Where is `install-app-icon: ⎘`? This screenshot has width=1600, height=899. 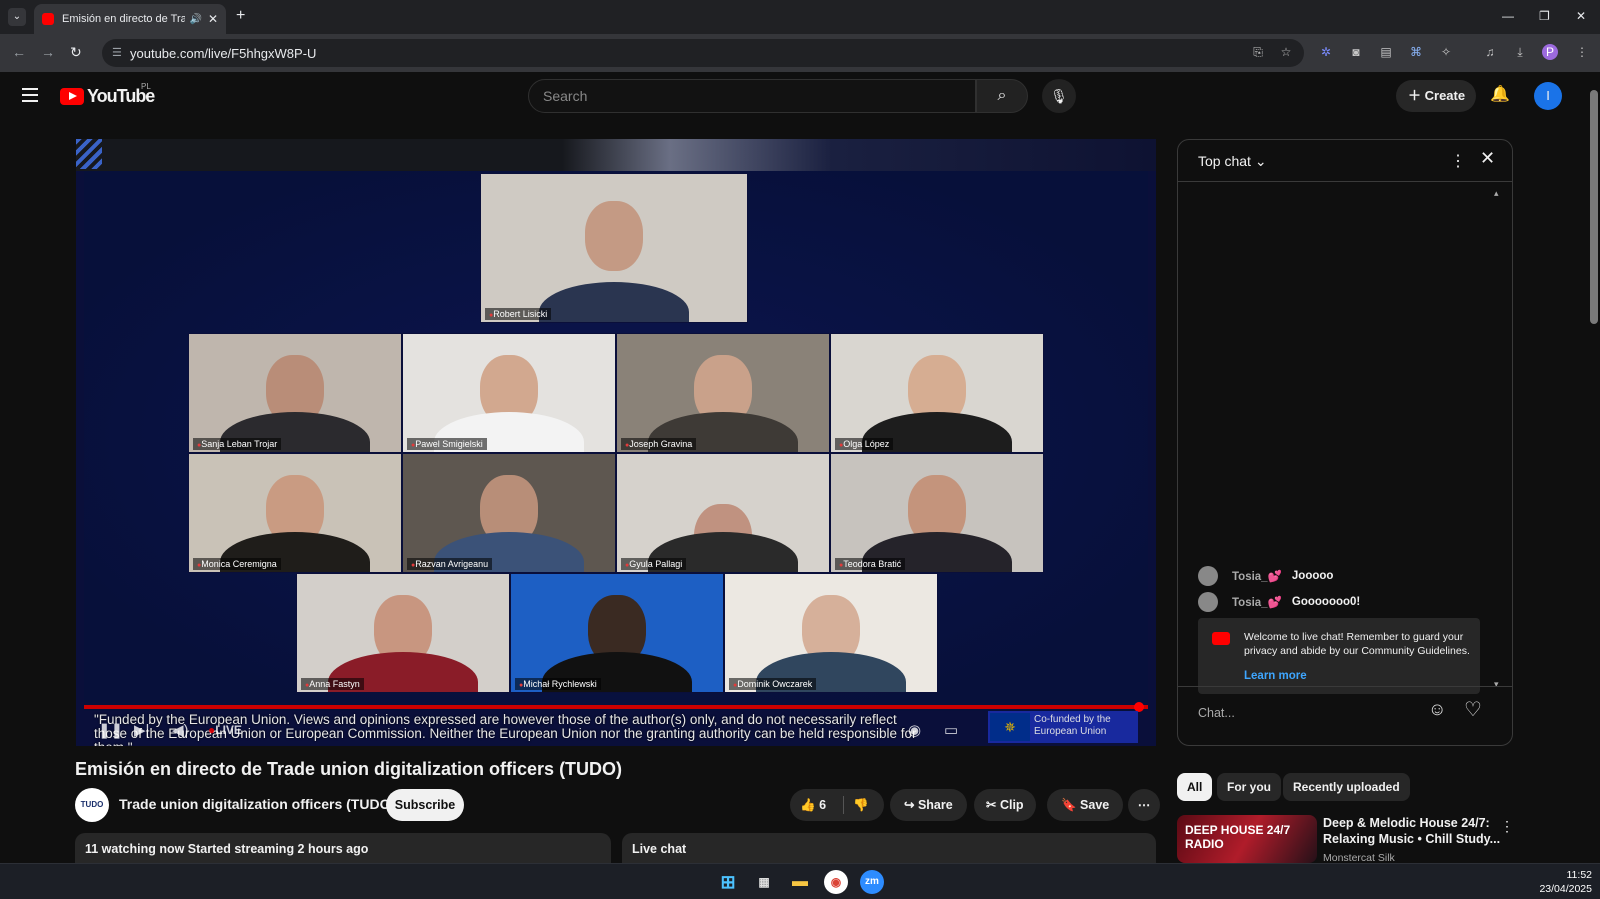
install-app-icon: ⎘ is located at coordinates (1258, 52).